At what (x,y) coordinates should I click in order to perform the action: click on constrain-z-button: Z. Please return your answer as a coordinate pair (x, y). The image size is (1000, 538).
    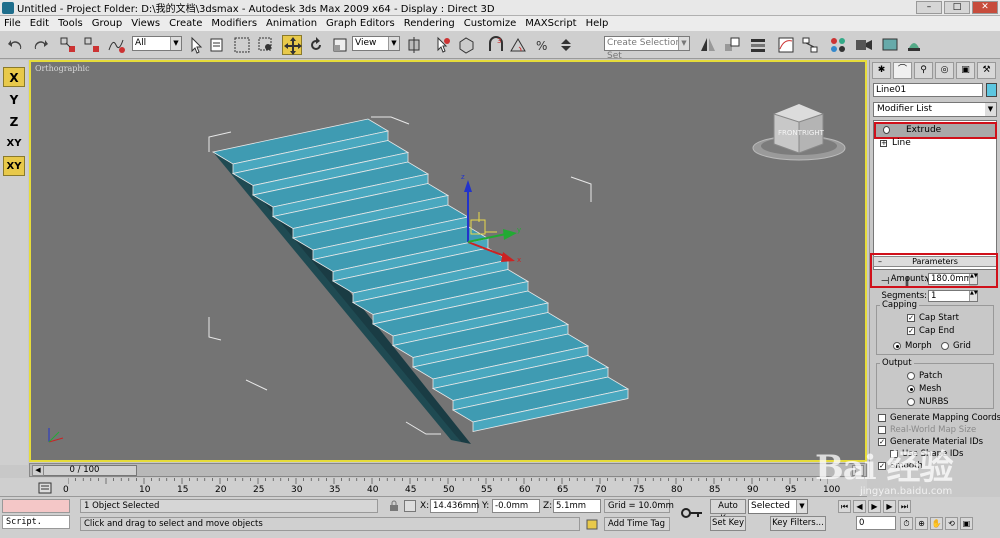
    Looking at the image, I should click on (14, 122).